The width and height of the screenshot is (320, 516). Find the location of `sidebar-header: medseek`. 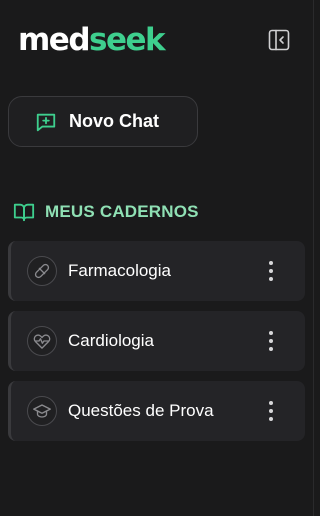

sidebar-header: medseek is located at coordinates (156, 40).